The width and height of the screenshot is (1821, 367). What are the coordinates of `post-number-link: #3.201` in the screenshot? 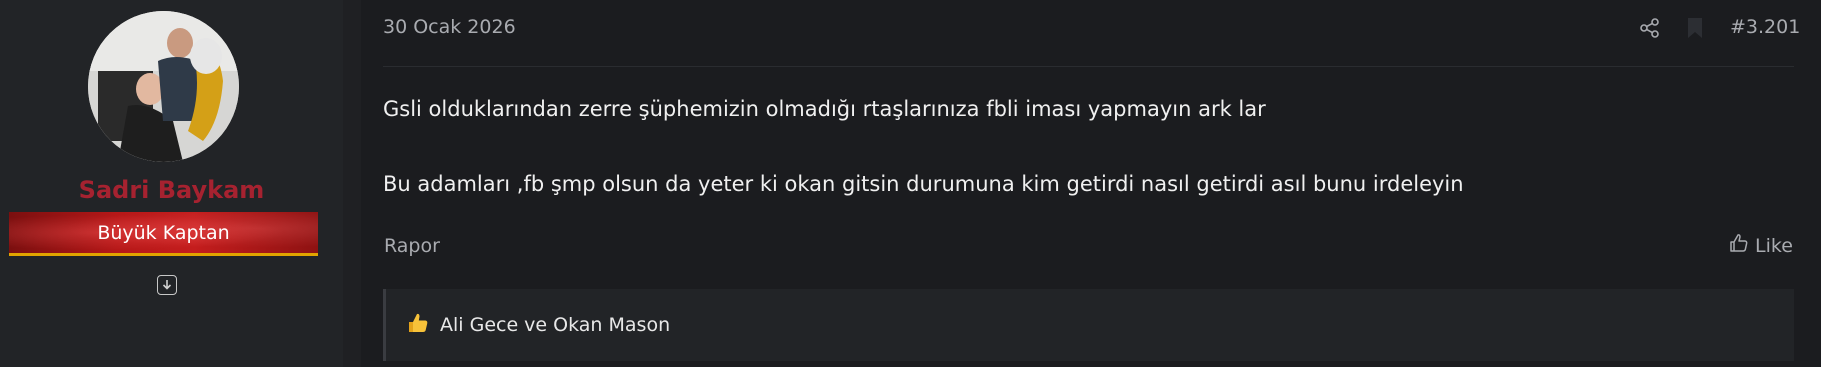 It's located at (1765, 27).